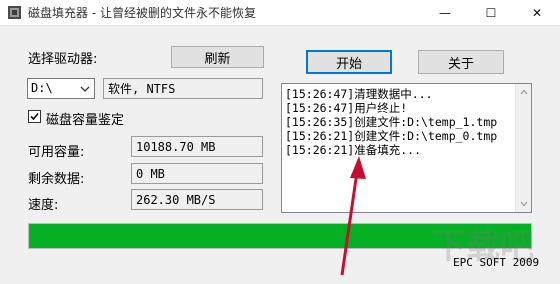  What do you see at coordinates (197, 173) in the screenshot?
I see `remaining-data-field: 0 MB` at bounding box center [197, 173].